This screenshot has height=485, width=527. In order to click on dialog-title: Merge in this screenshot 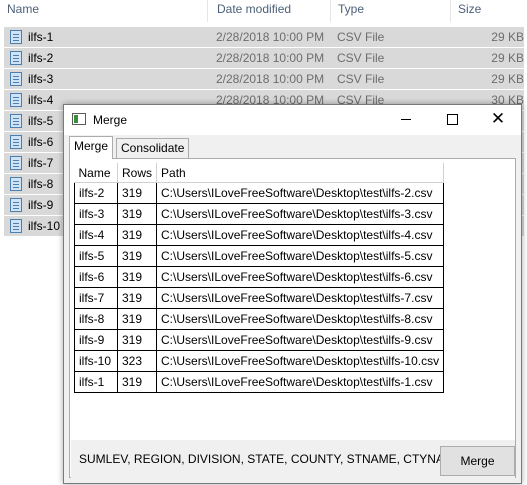, I will do `click(110, 120)`.